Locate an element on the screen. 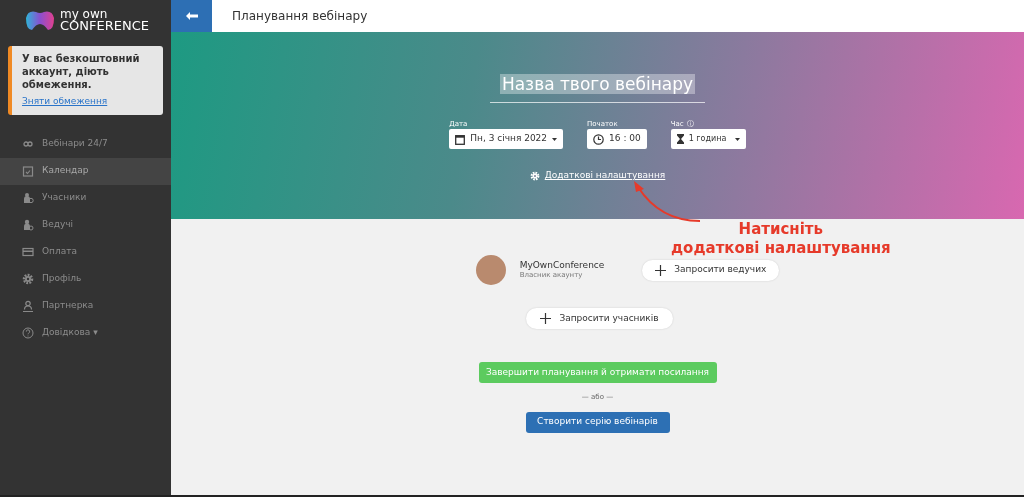  notice-text: У вас безкоштовний аккаунт, діють обмеження. is located at coordinates (81, 71).